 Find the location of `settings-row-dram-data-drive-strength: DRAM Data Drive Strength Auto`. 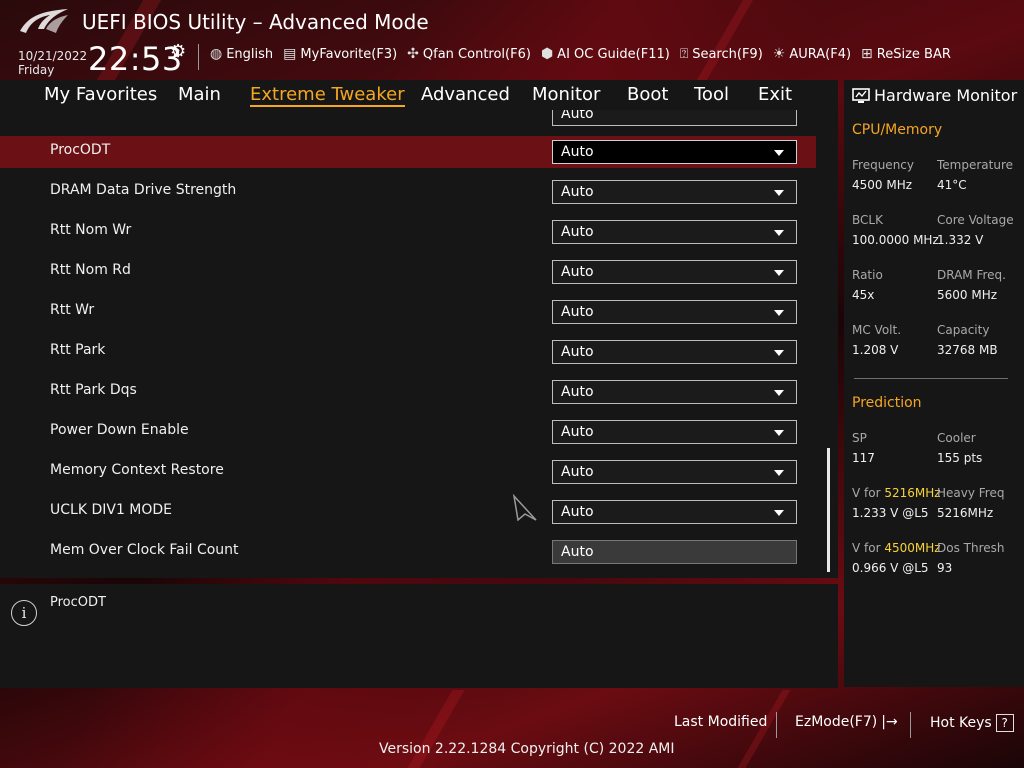

settings-row-dram-data-drive-strength: DRAM Data Drive Strength Auto is located at coordinates (408, 192).